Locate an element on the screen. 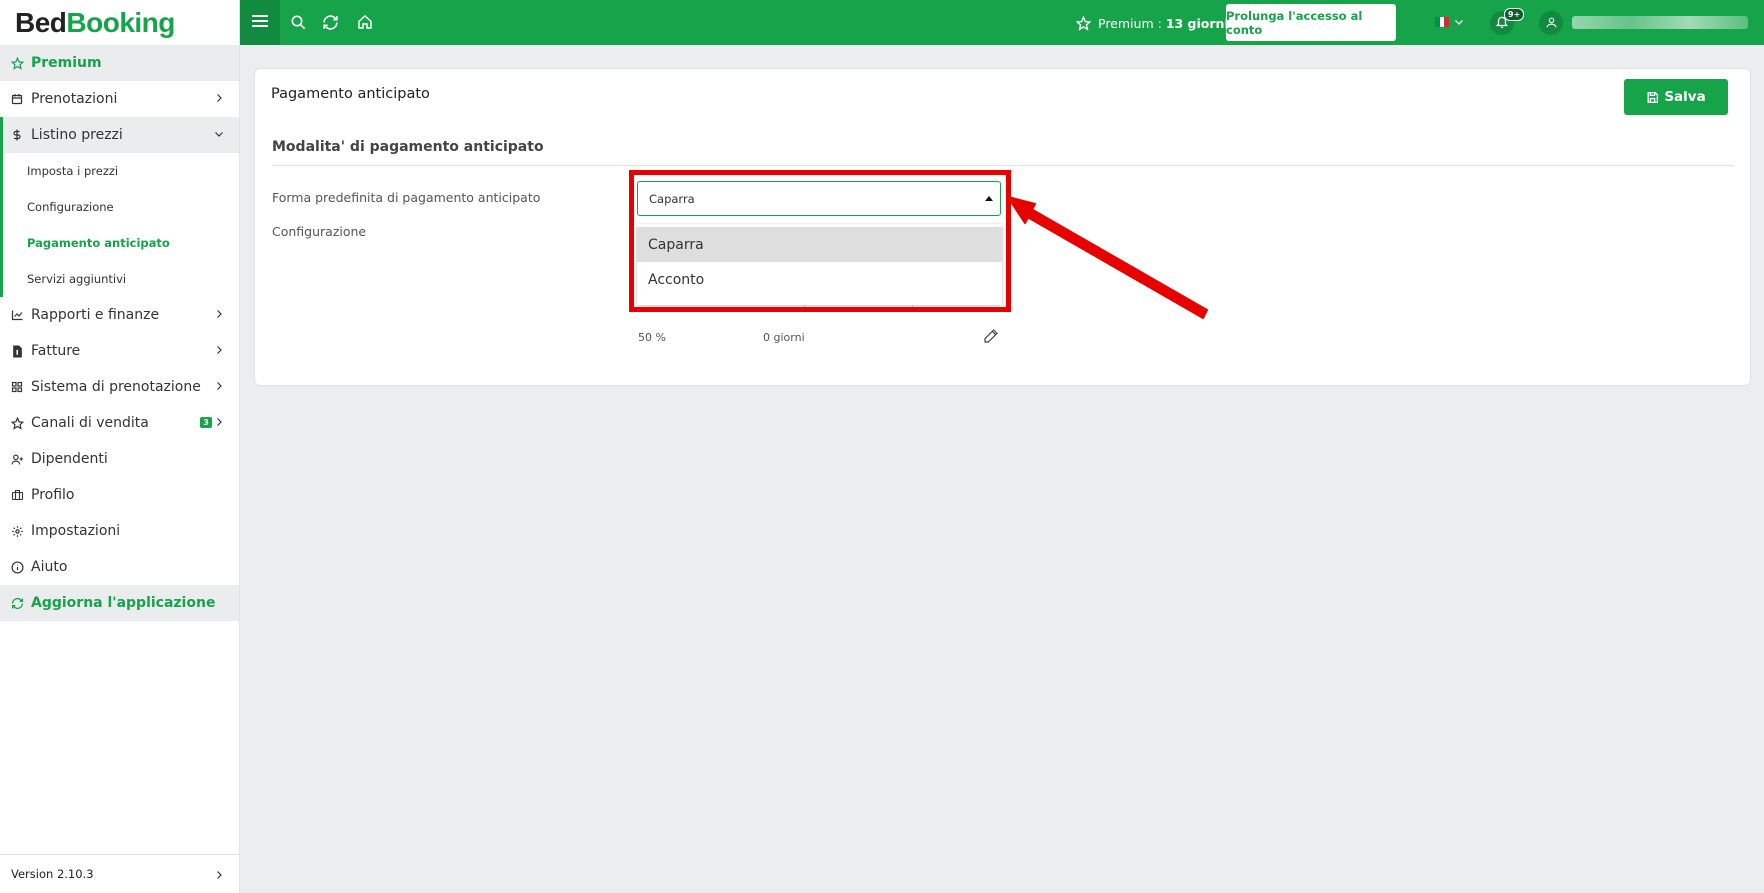  hamburger-icon is located at coordinates (260, 22).